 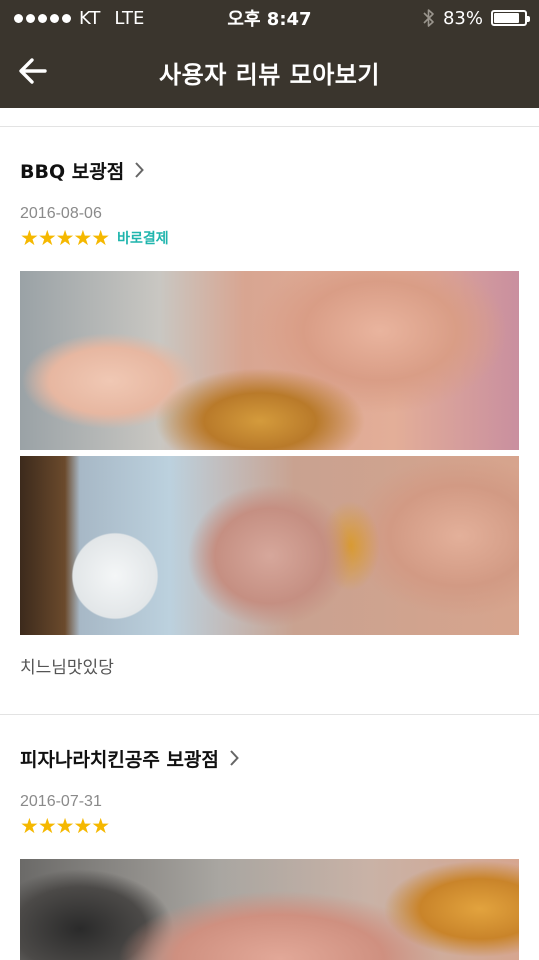 What do you see at coordinates (269, 909) in the screenshot?
I see `review-photo` at bounding box center [269, 909].